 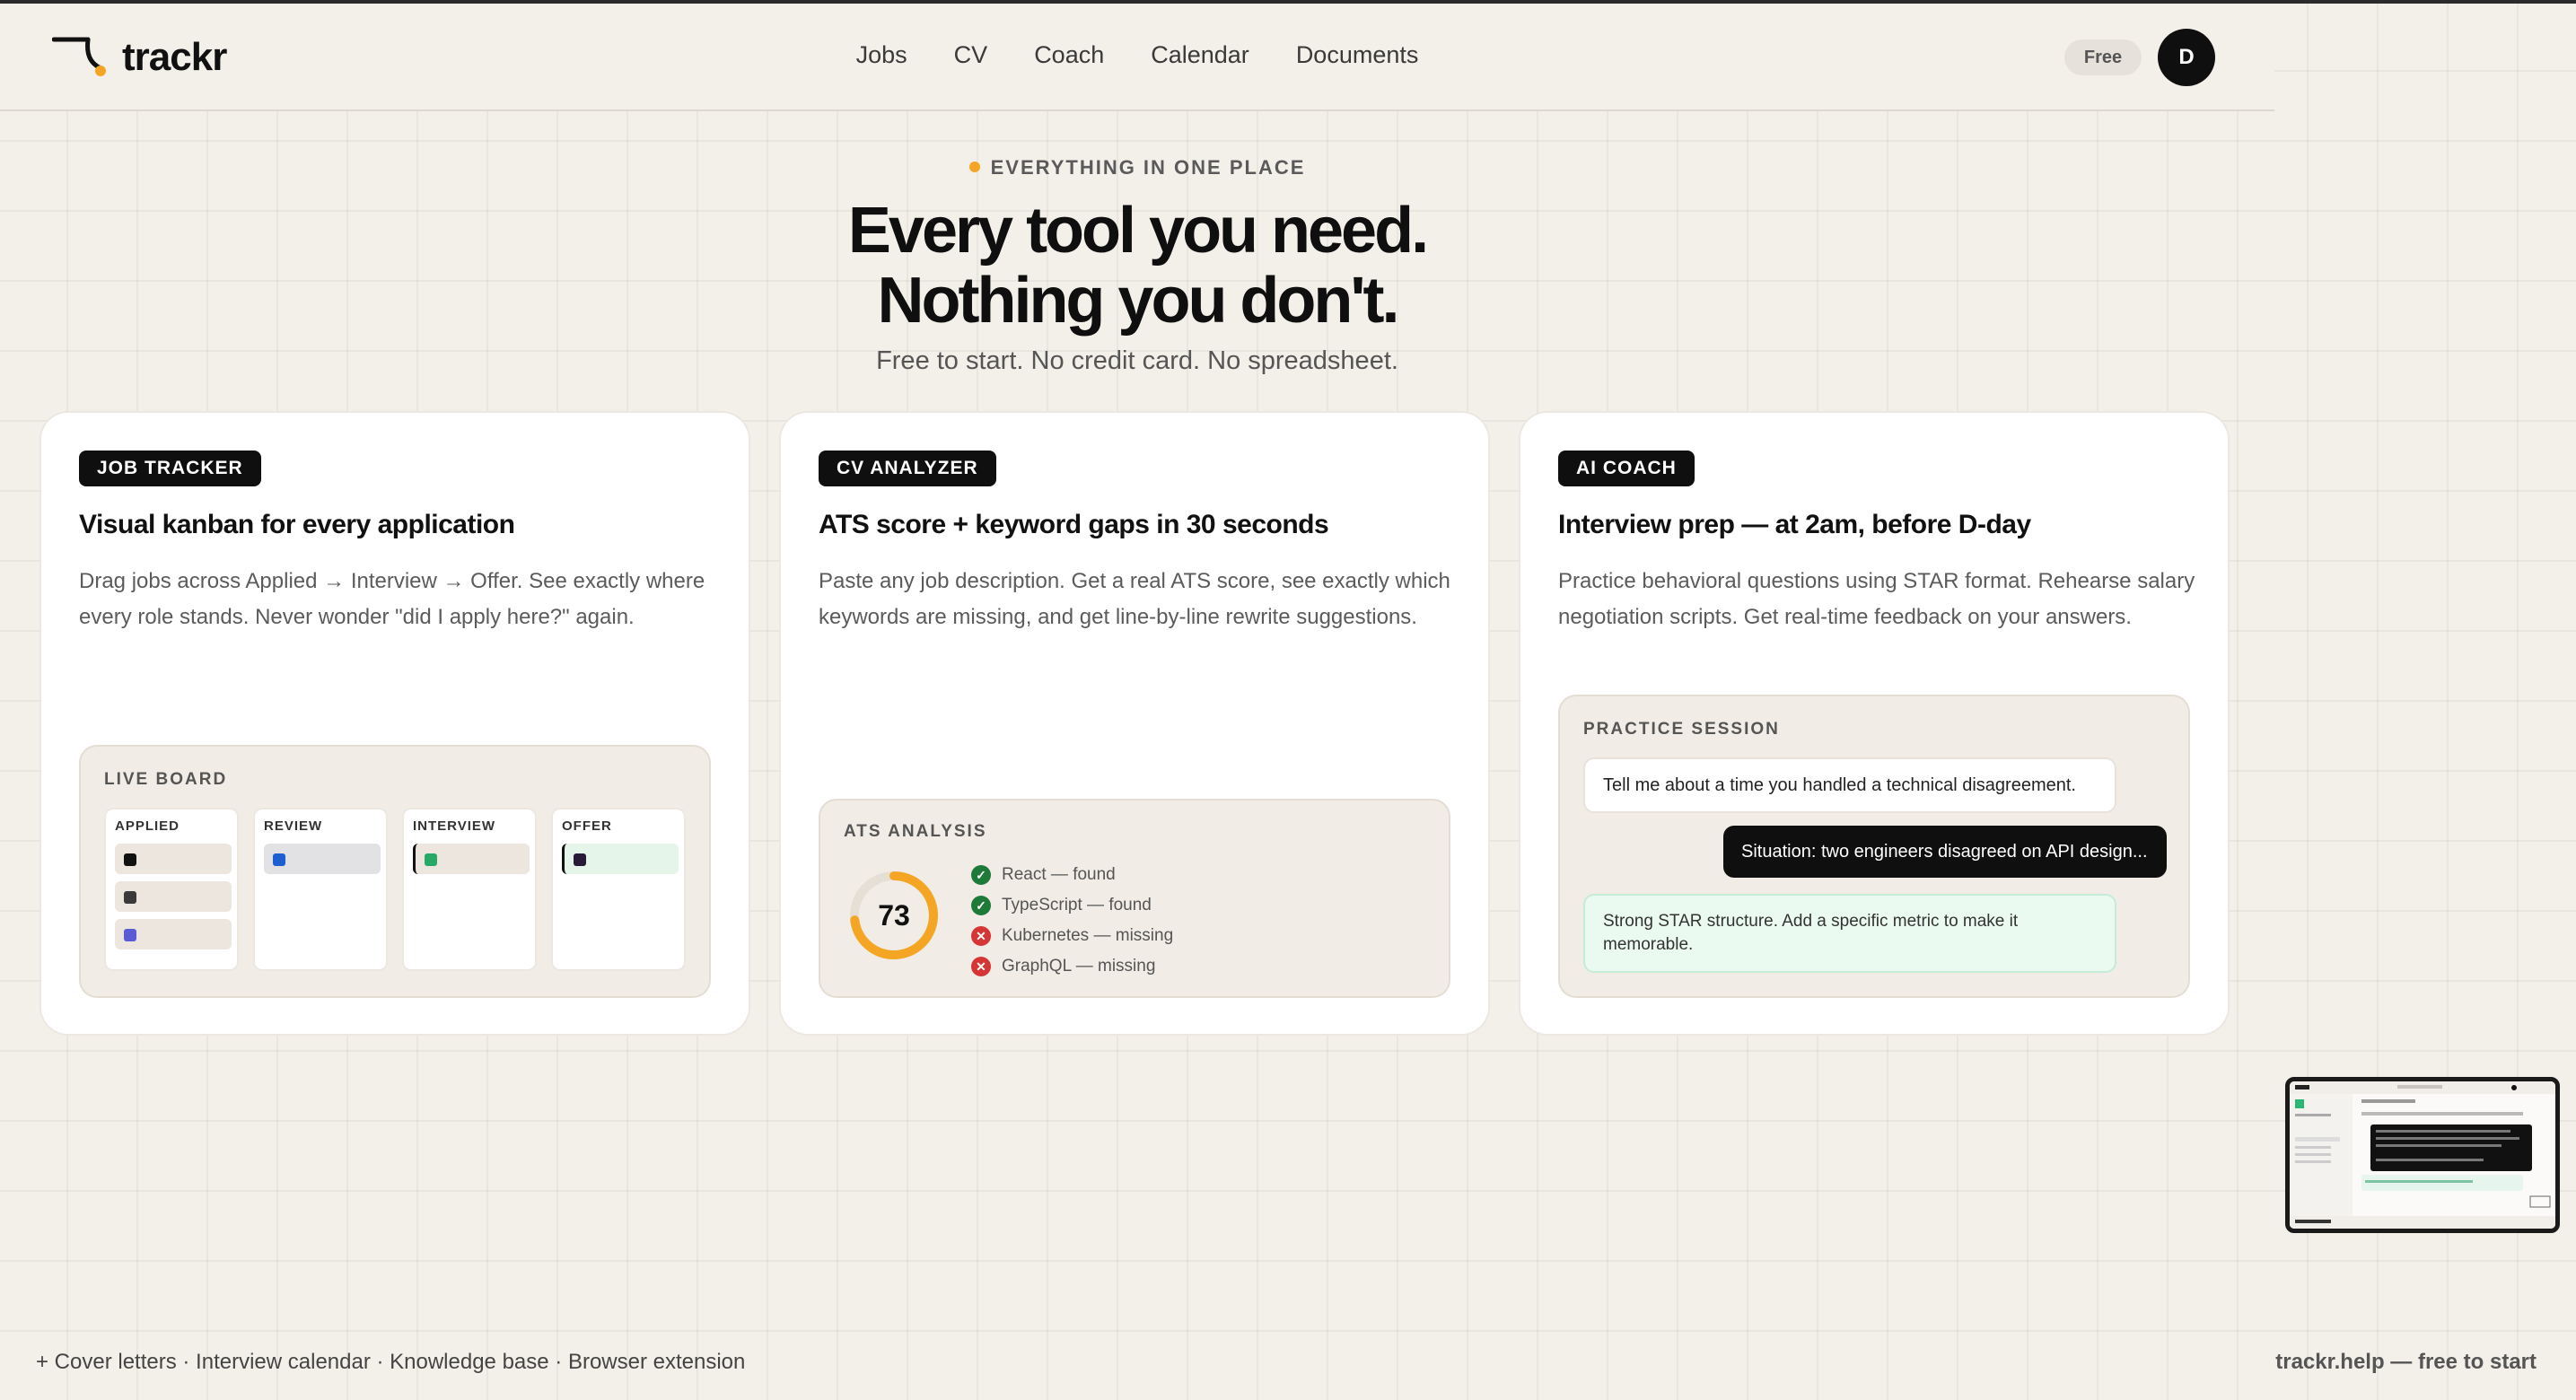 What do you see at coordinates (1794, 524) in the screenshot?
I see `card-title: Interview prep — at 2am, before D-day` at bounding box center [1794, 524].